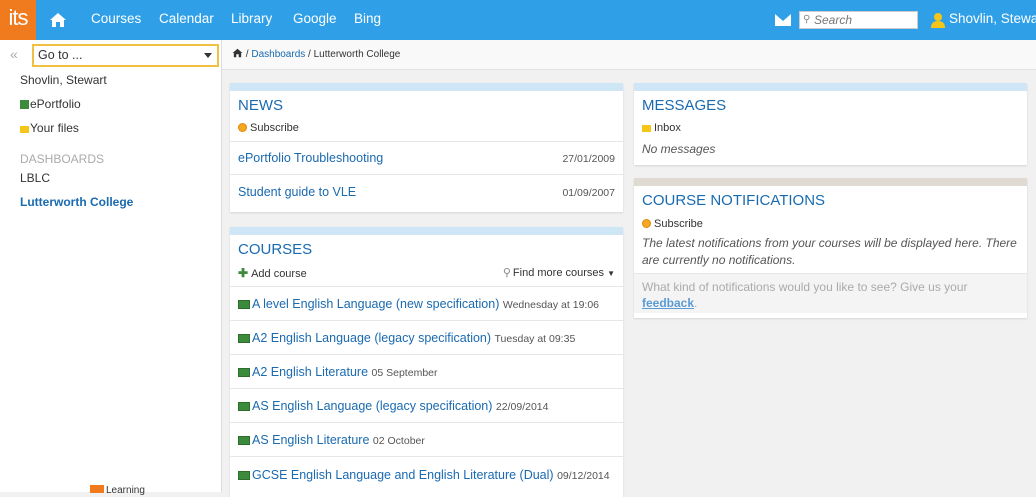 Image resolution: width=1036 pixels, height=497 pixels. I want to click on course-activity: 22/09/2014, so click(522, 407).